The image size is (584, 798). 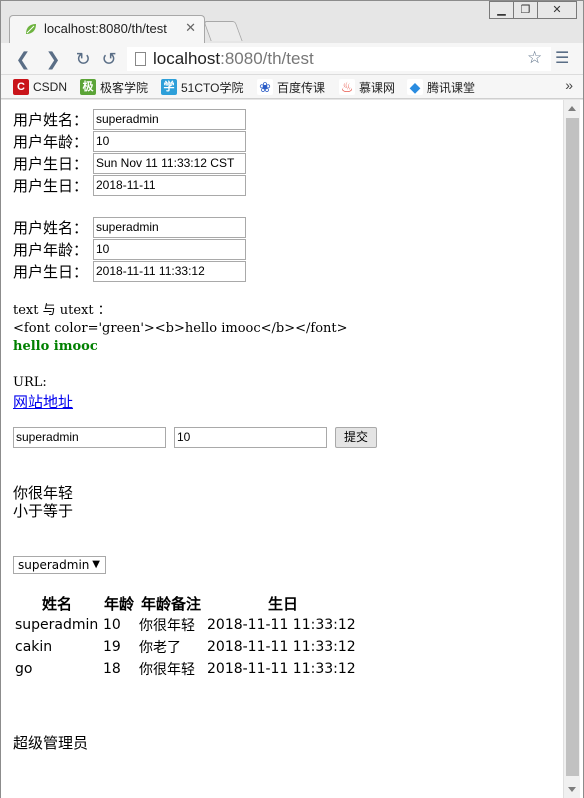 I want to click on tab-title: localhost:8080/th/test, so click(x=105, y=28).